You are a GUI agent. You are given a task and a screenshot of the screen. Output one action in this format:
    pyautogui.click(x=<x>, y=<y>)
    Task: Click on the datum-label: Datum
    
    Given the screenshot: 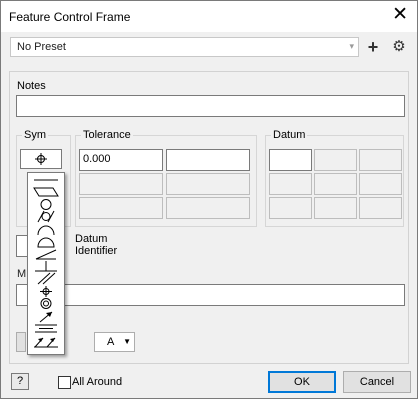 What is the action you would take?
    pyautogui.click(x=289, y=135)
    